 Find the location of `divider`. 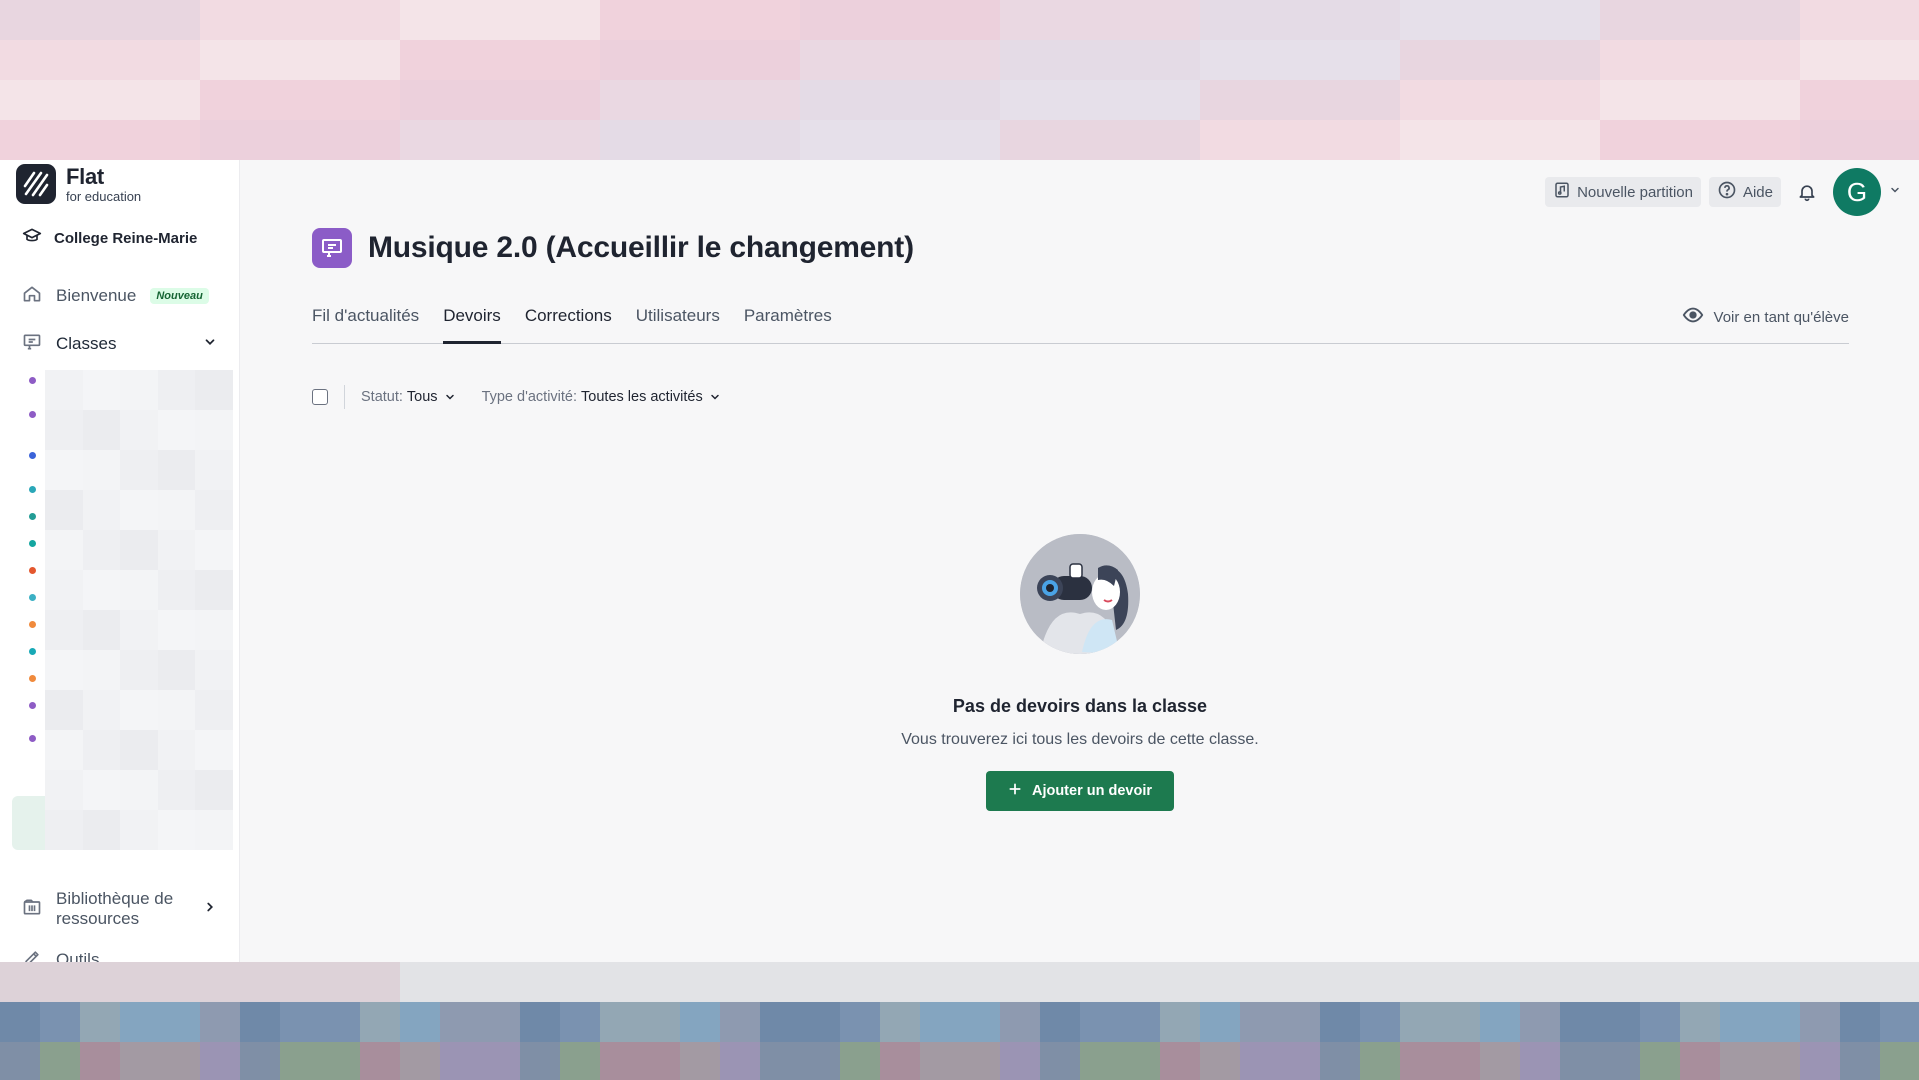

divider is located at coordinates (344, 397).